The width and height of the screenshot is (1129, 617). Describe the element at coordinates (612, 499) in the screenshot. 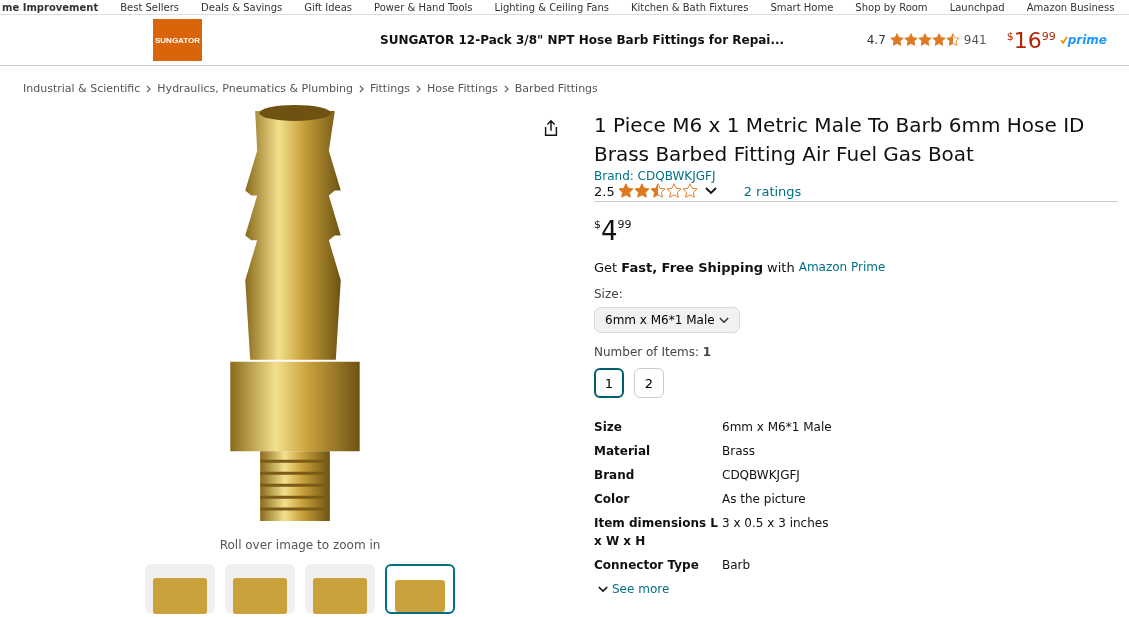

I see `spec-name: Color` at that location.